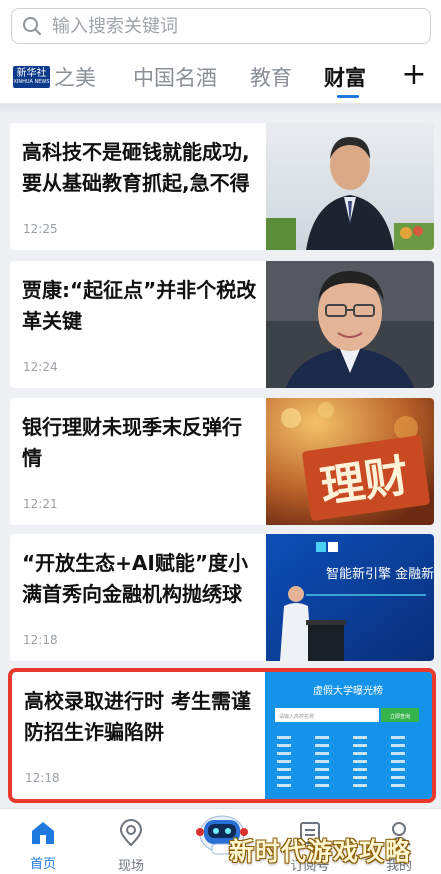  I want to click on tab-wealth: 财富, so click(345, 77).